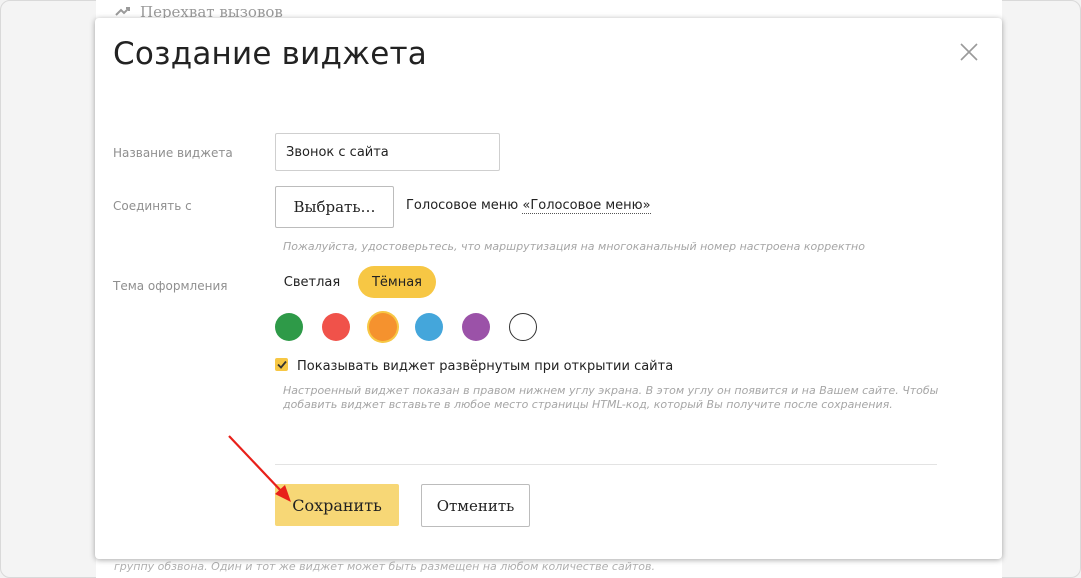  What do you see at coordinates (211, 12) in the screenshot?
I see `background-header-text: Перехват вызовов` at bounding box center [211, 12].